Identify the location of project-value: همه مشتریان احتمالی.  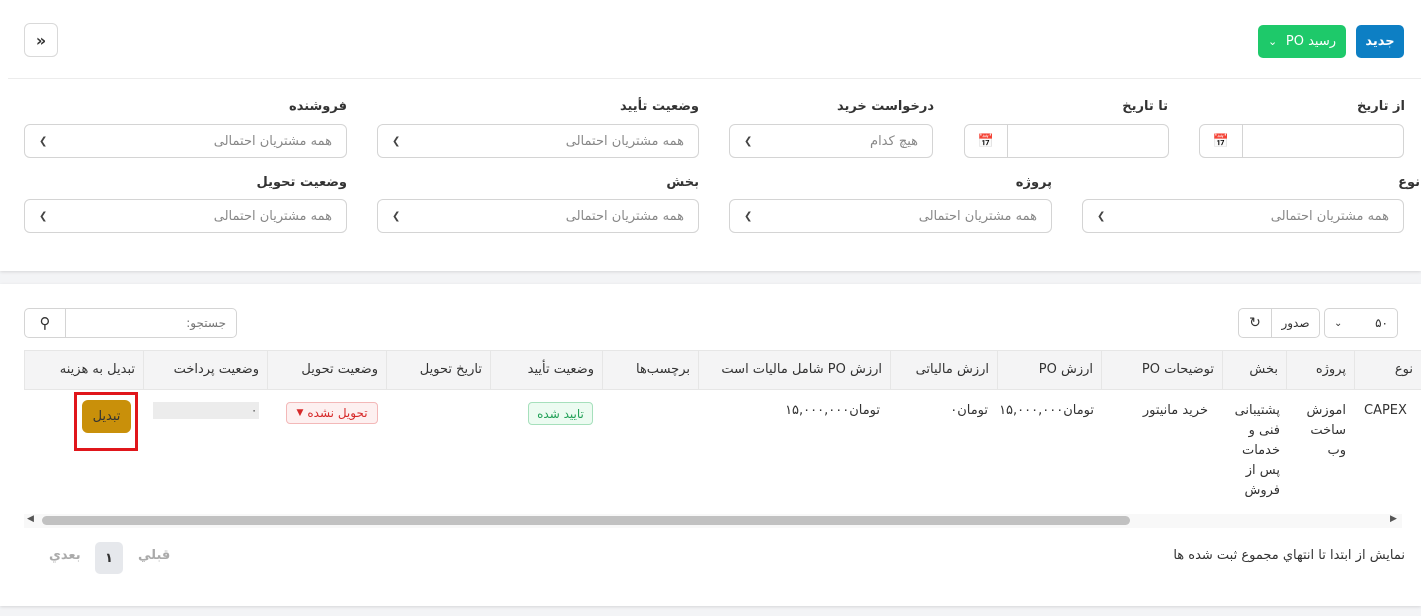
(977, 216).